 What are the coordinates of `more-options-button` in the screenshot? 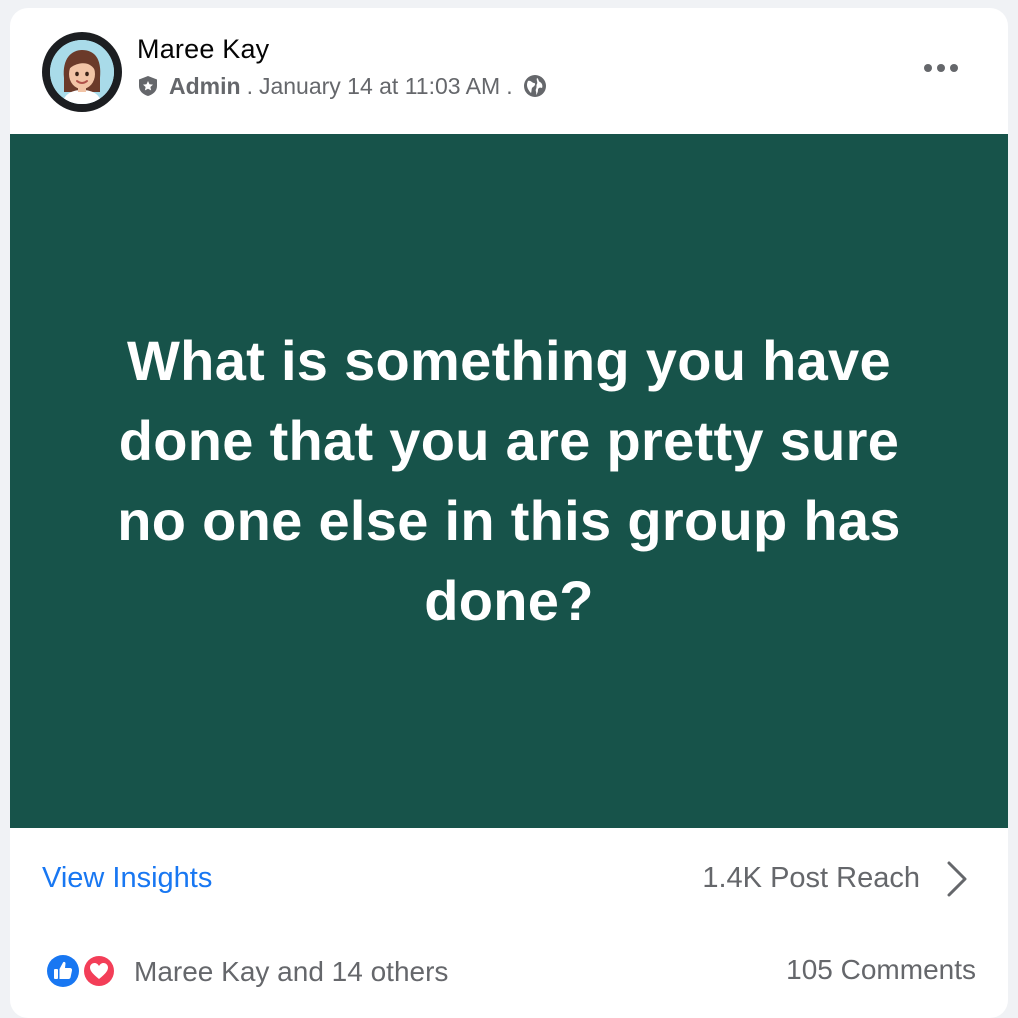 It's located at (941, 68).